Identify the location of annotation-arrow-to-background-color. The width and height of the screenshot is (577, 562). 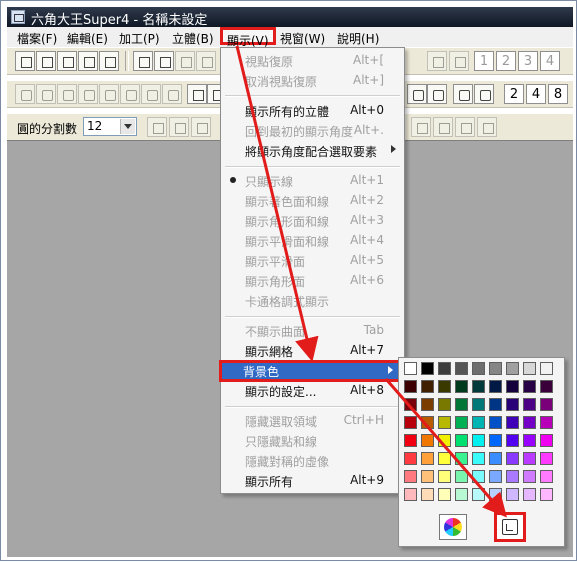
(277, 203).